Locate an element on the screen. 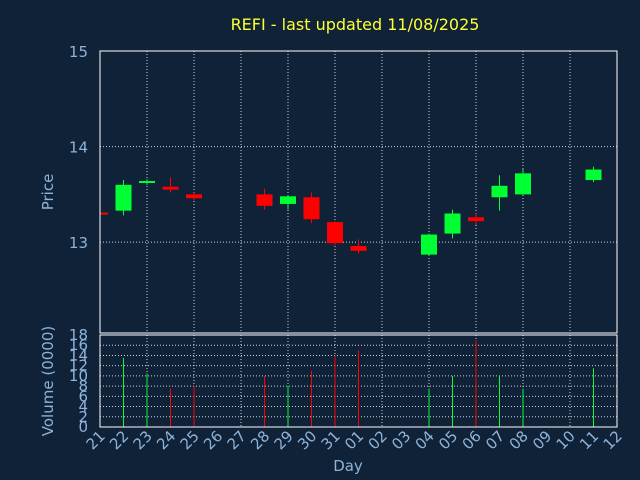 This screenshot has width=640, height=480. volume-tick-label: 18 is located at coordinates (78, 335).